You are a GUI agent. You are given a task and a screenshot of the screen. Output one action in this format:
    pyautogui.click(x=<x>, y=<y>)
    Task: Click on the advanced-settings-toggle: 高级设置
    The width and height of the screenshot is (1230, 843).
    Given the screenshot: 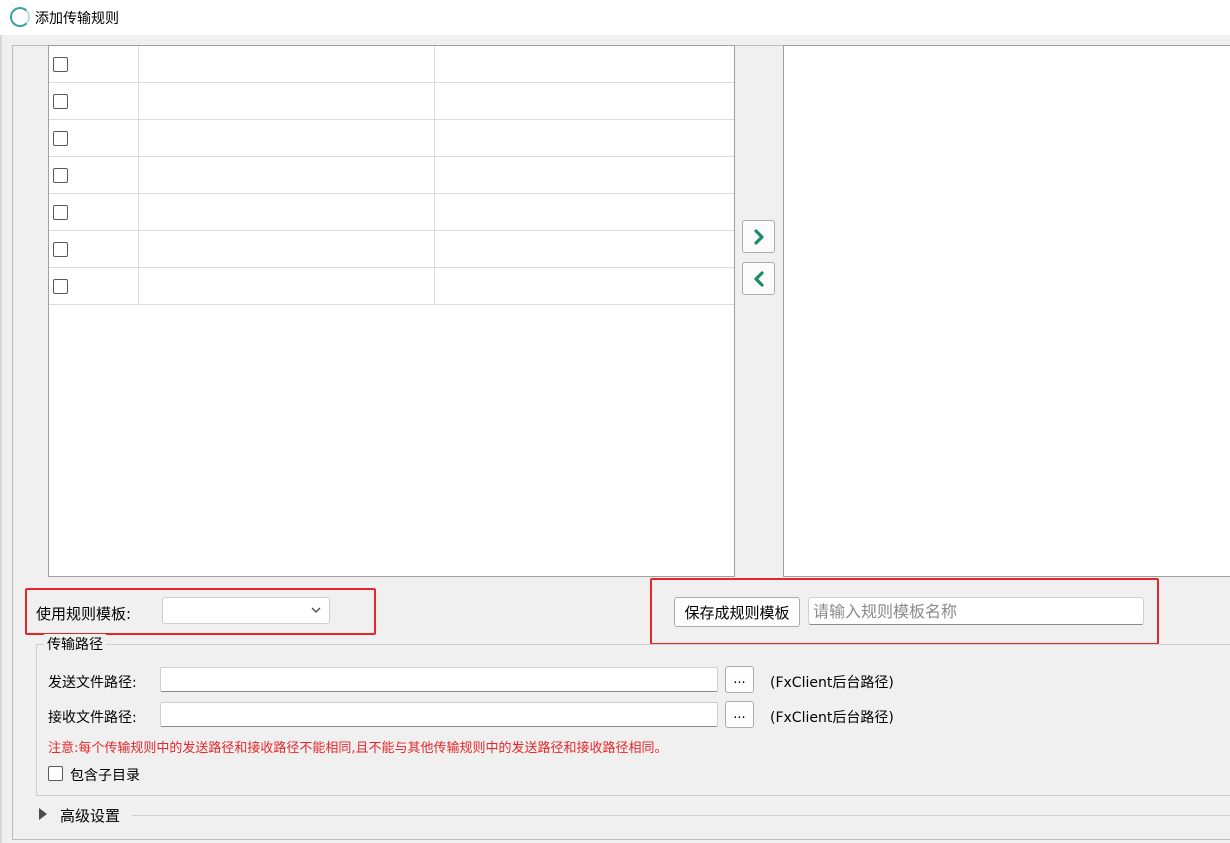 What is the action you would take?
    pyautogui.click(x=90, y=815)
    